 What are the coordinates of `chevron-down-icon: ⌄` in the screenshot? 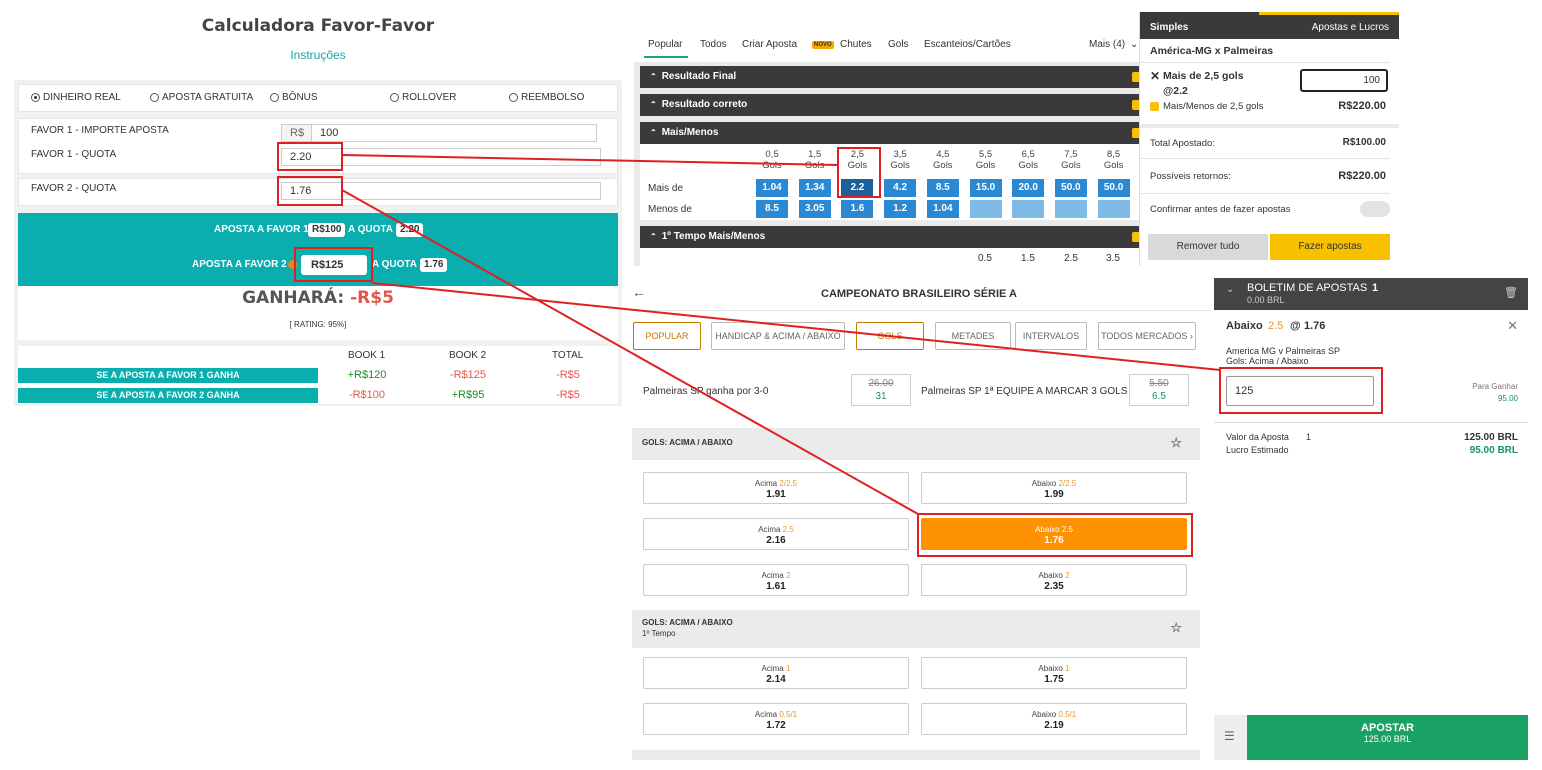 It's located at (1230, 289).